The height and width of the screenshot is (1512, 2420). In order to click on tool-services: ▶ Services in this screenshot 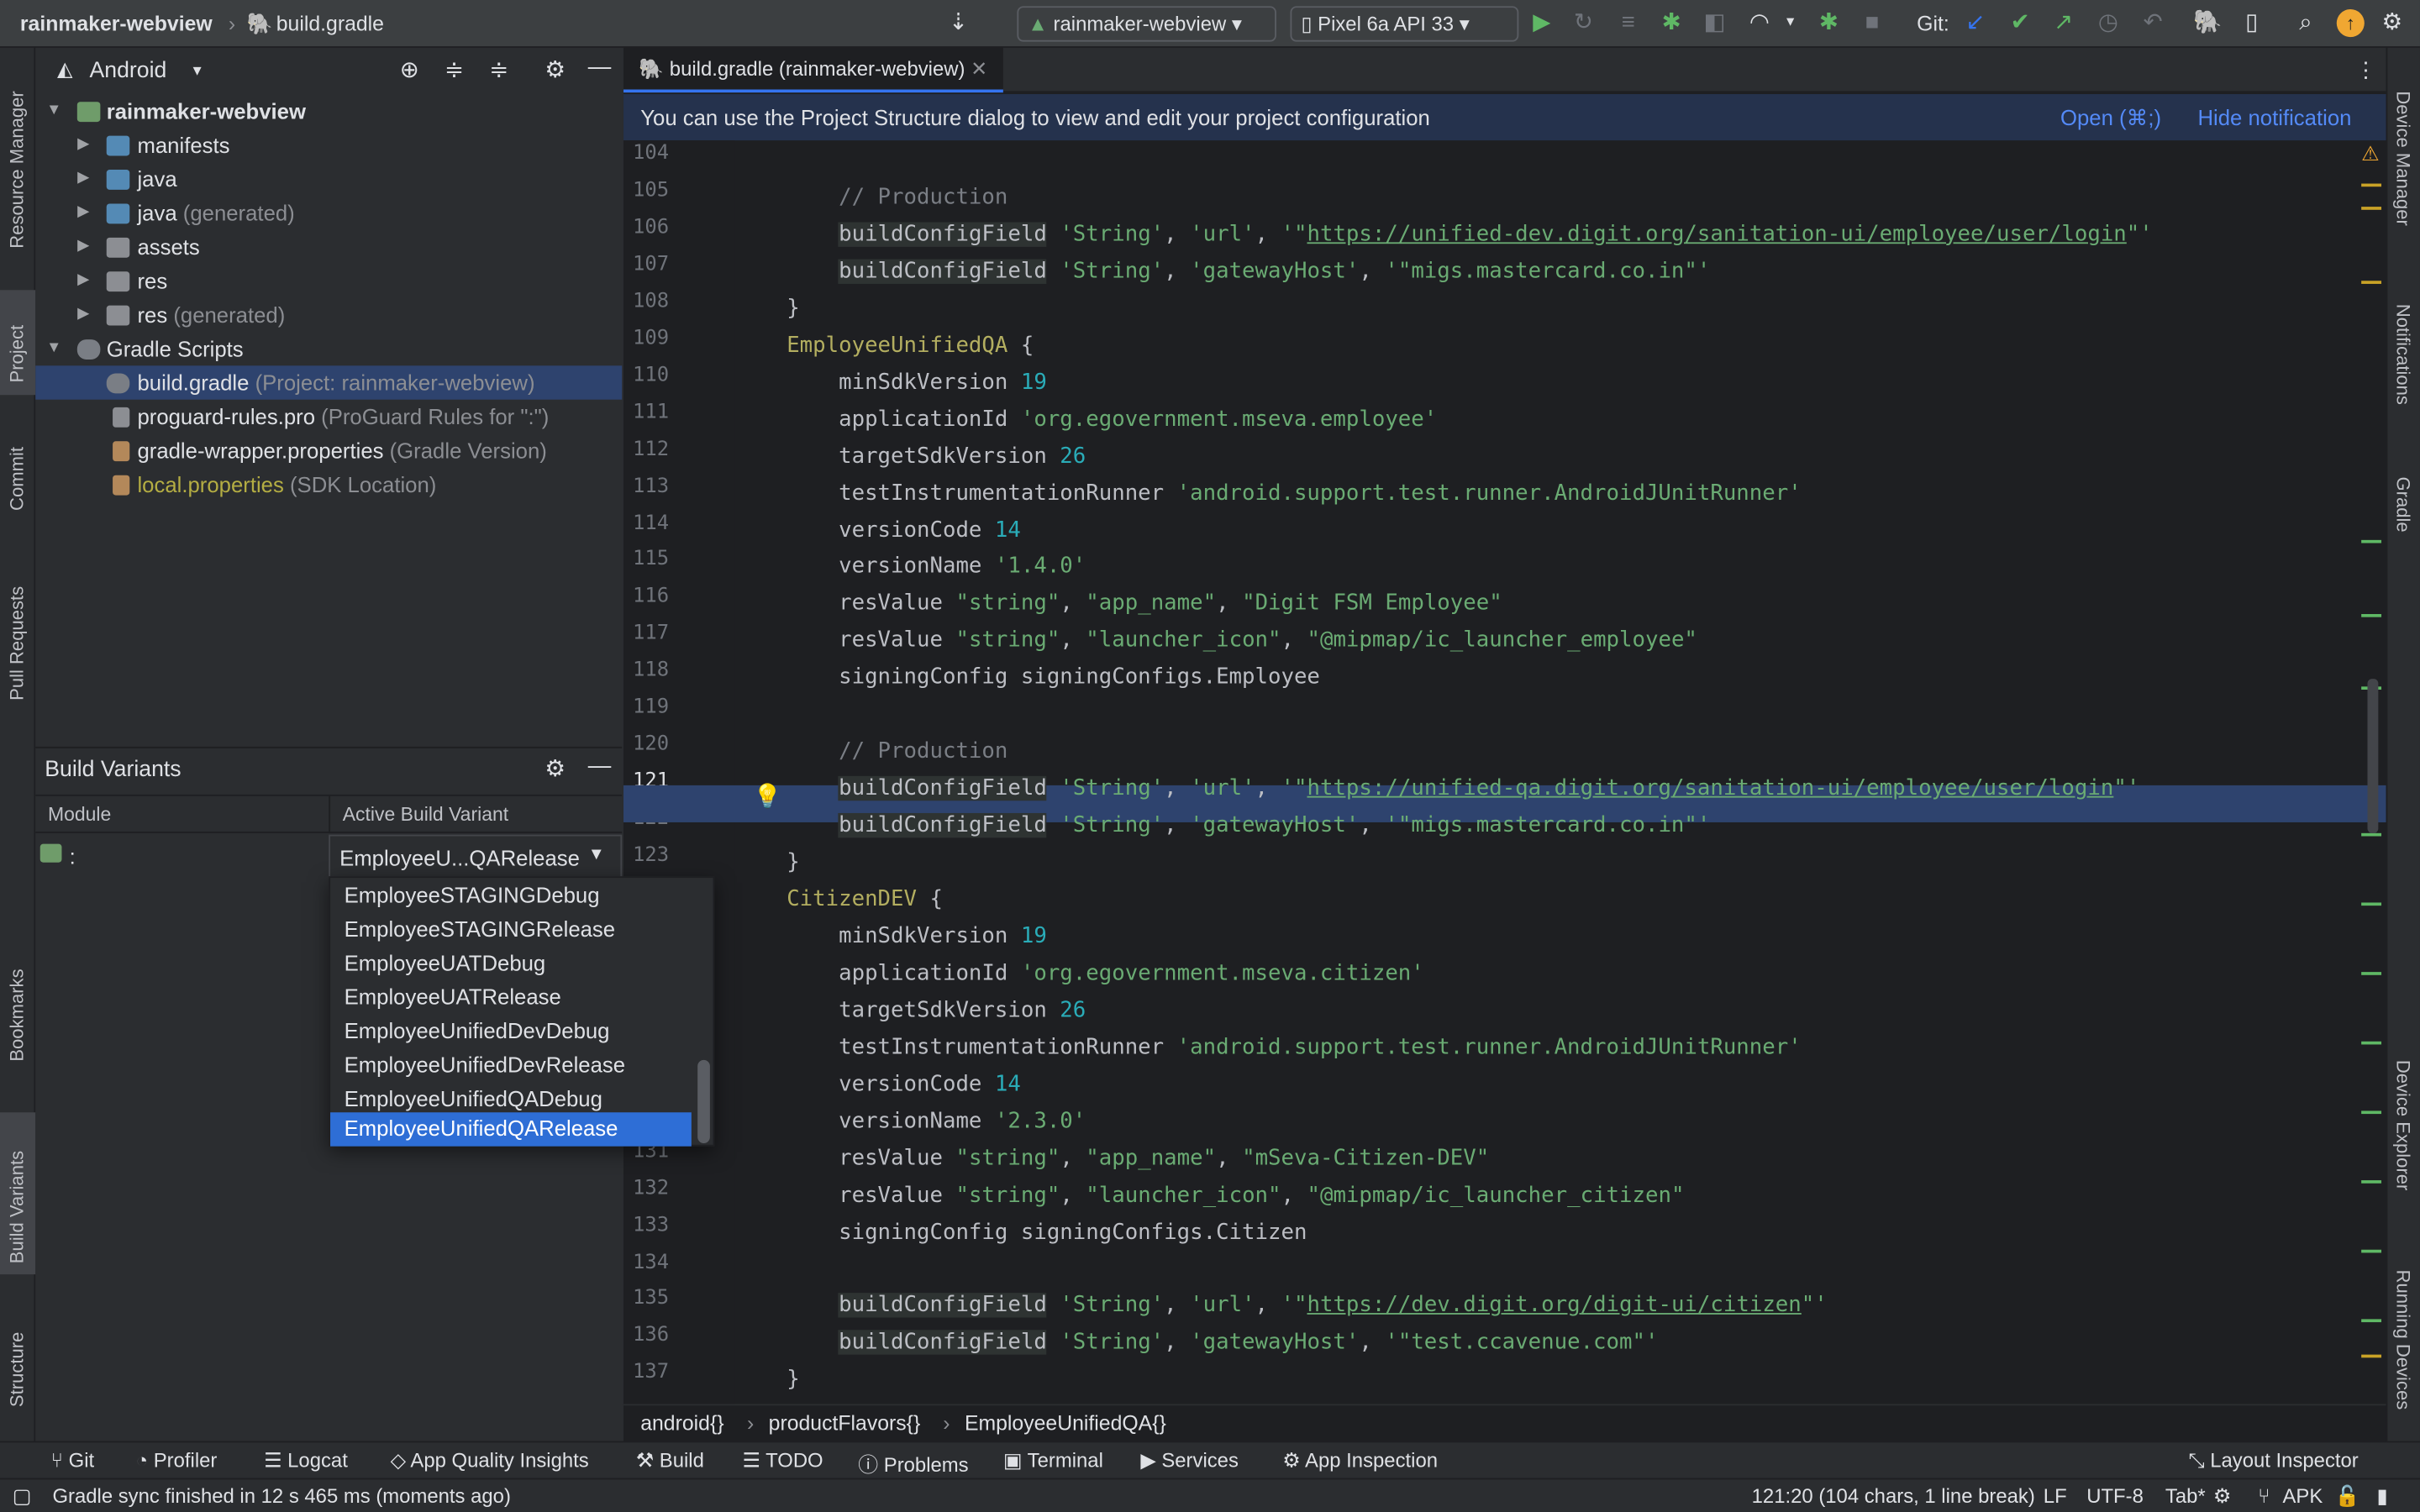, I will do `click(1189, 1461)`.